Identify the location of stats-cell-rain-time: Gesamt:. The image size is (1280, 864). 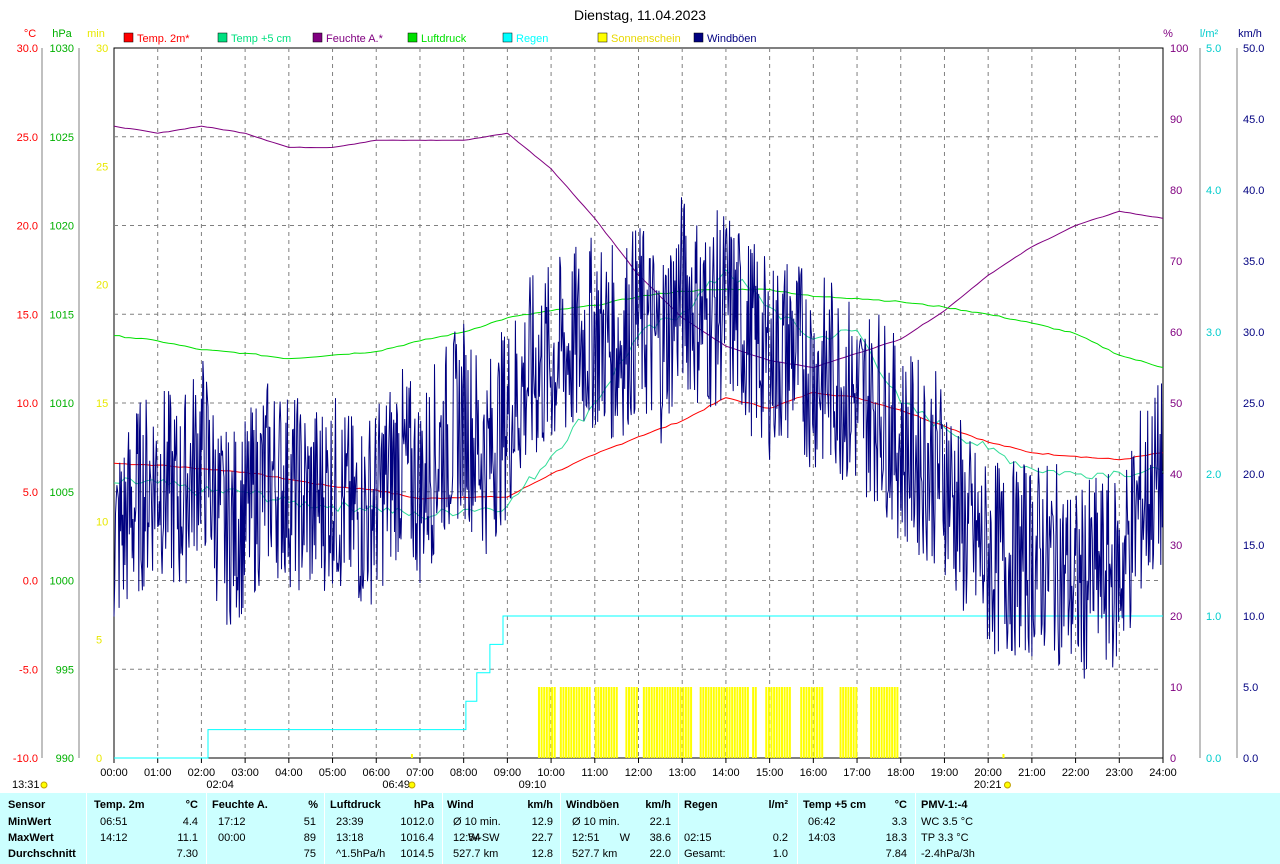
(705, 854).